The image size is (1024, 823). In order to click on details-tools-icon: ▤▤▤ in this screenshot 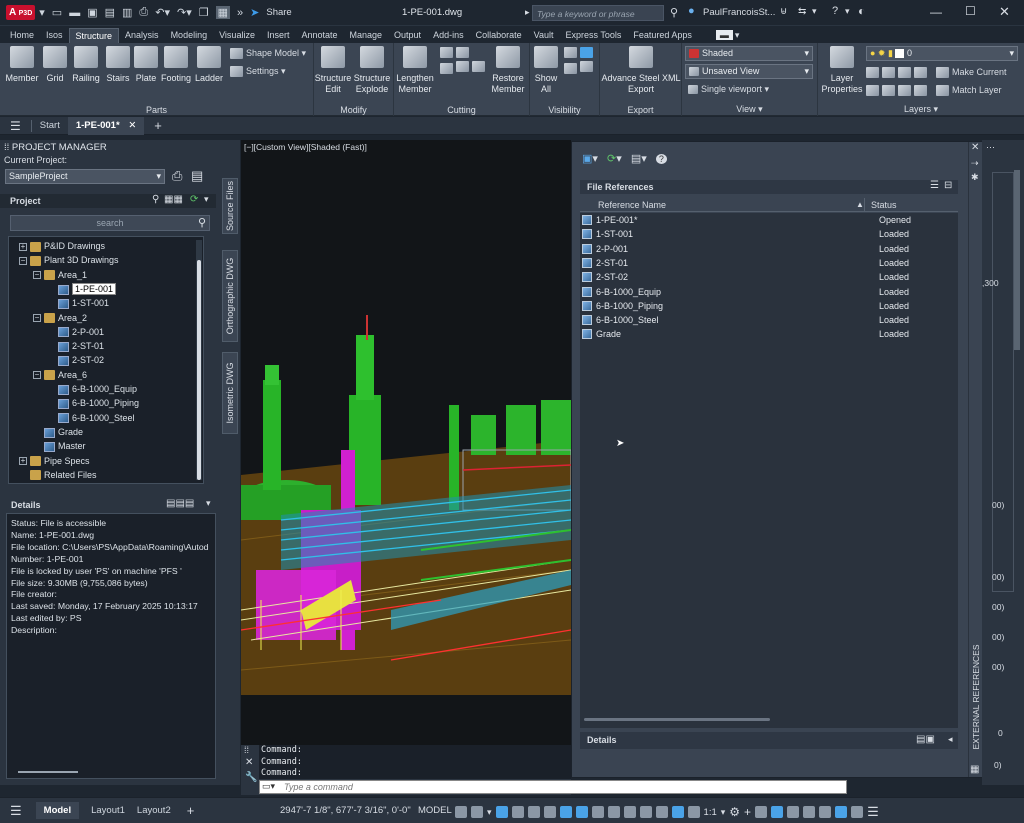, I will do `click(180, 503)`.